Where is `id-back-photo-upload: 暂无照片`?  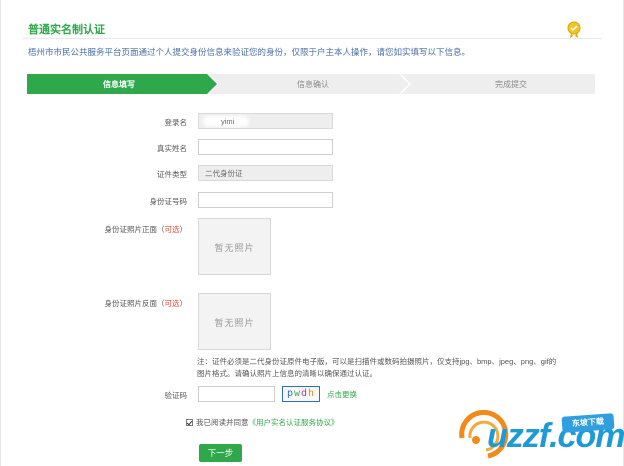 id-back-photo-upload: 暂无照片 is located at coordinates (234, 321).